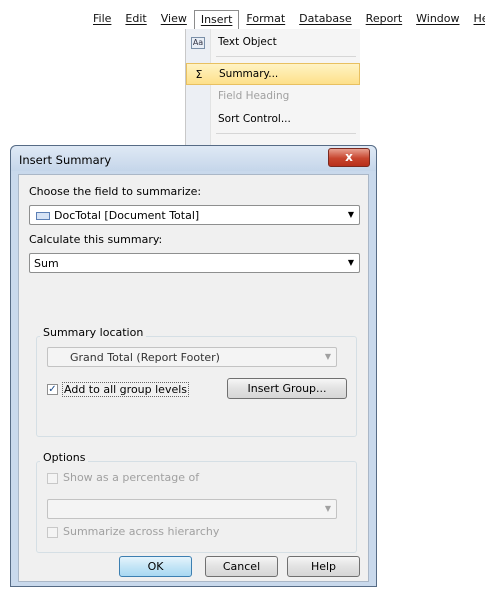 The height and width of the screenshot is (597, 485). I want to click on menu-edit: Edit, so click(135, 19).